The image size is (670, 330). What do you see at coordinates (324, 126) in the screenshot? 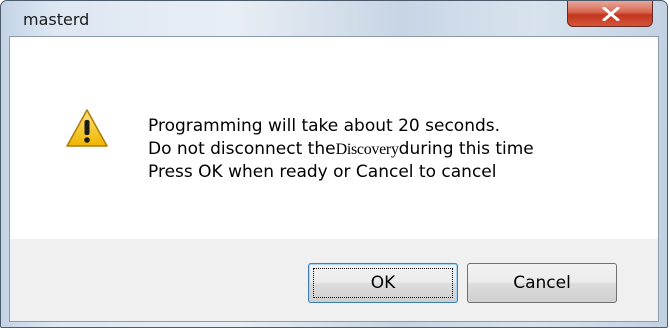
I see `message-line-1: Programming will take about 20 seconds.` at bounding box center [324, 126].